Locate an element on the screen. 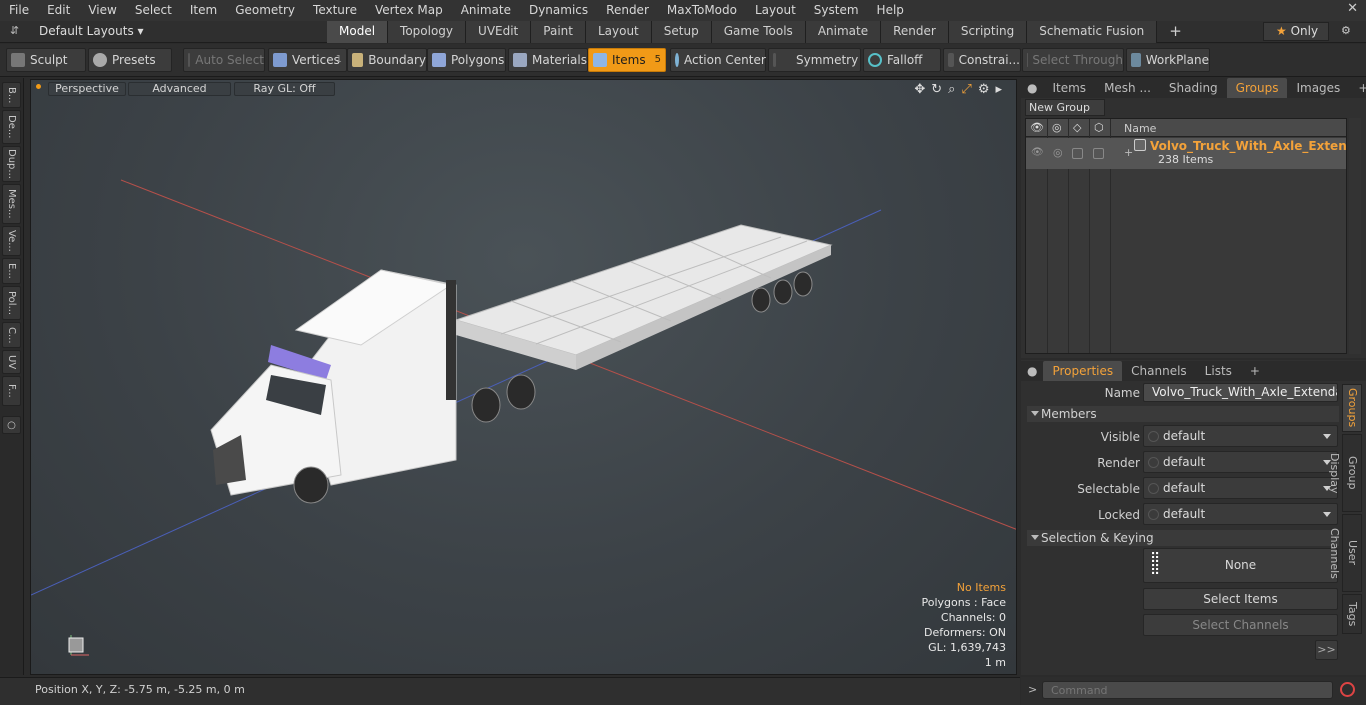 This screenshot has width=1366, height=705. close-icon: ✕ is located at coordinates (1352, 8).